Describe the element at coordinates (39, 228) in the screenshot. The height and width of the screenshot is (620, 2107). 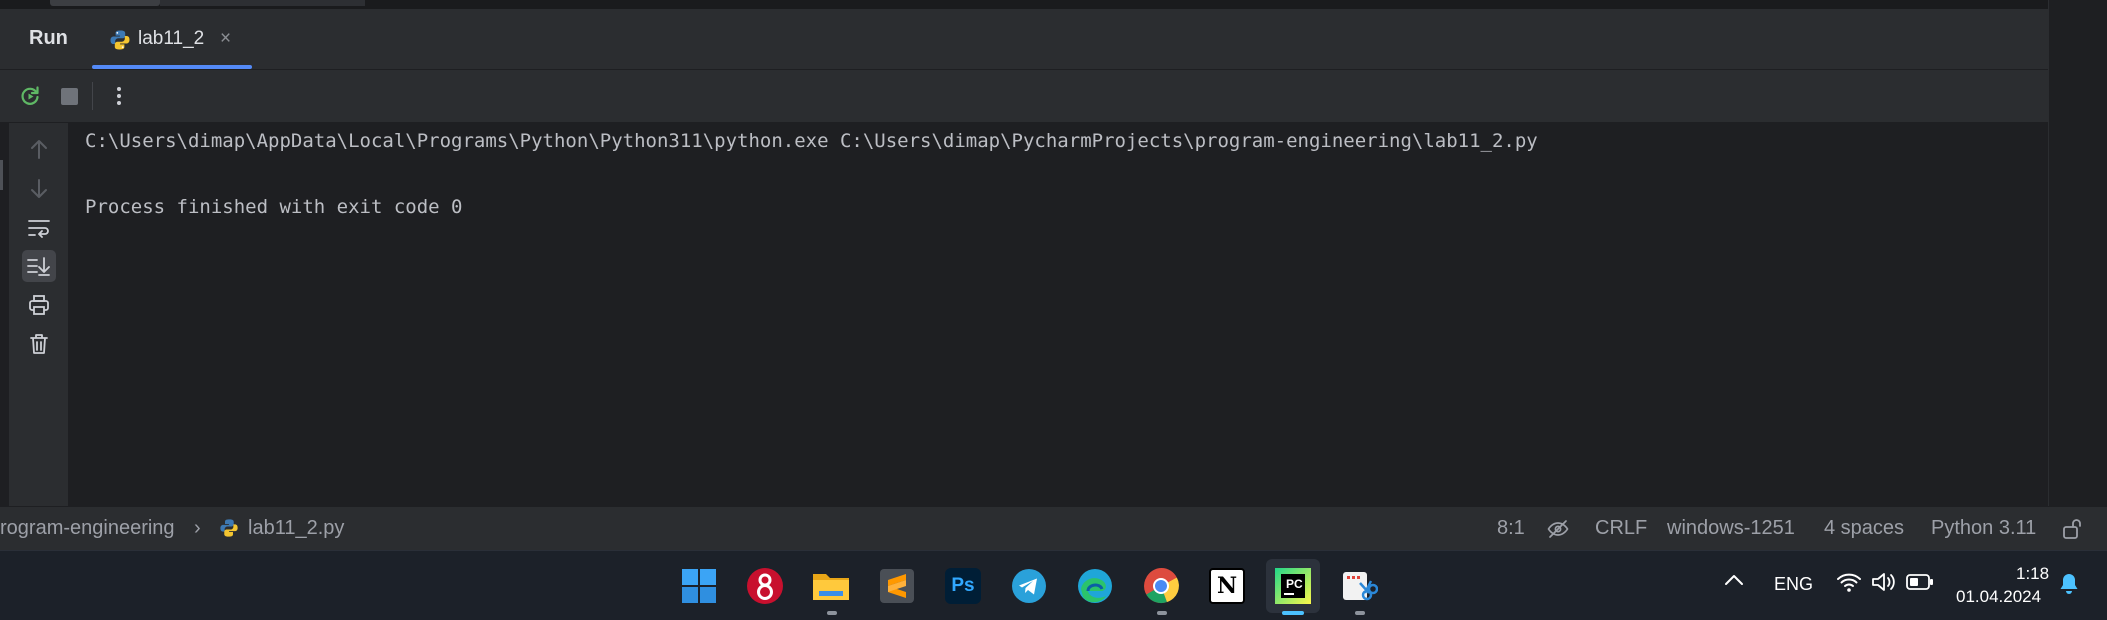
I see `soft-wrap-icon` at that location.